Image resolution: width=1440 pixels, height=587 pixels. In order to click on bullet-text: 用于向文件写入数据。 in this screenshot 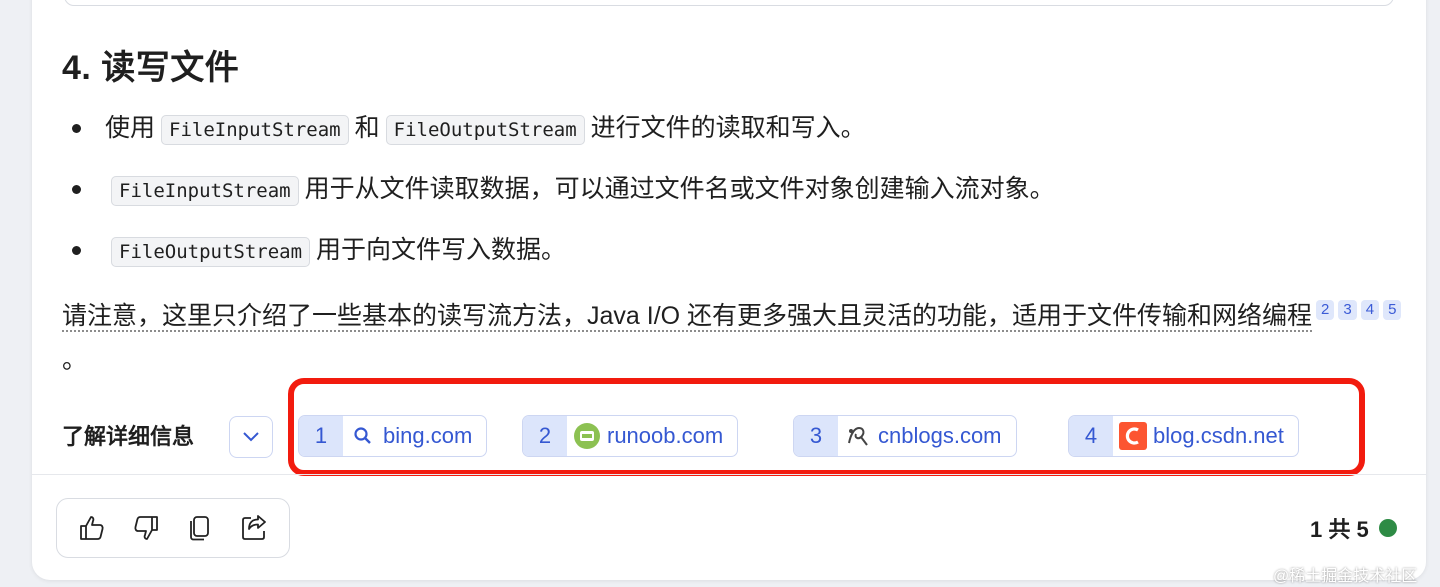, I will do `click(441, 250)`.